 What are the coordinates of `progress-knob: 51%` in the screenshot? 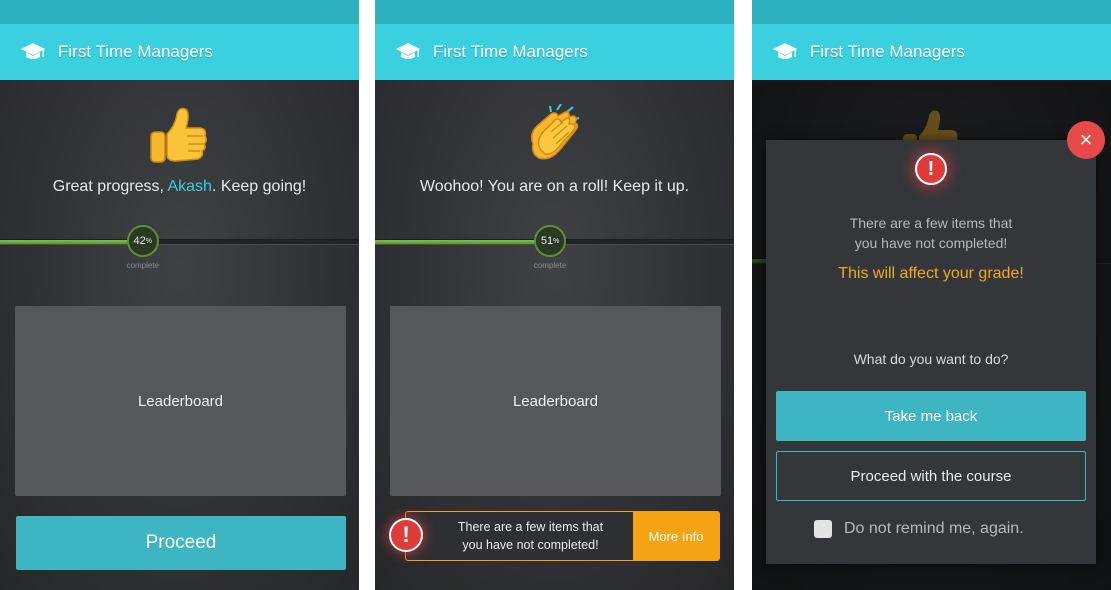 It's located at (550, 241).